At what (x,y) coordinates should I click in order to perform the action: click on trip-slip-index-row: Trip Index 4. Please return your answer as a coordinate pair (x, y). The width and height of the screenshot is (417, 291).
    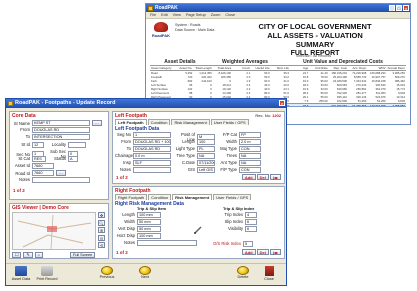
    Looking at the image, I should click on (239, 215).